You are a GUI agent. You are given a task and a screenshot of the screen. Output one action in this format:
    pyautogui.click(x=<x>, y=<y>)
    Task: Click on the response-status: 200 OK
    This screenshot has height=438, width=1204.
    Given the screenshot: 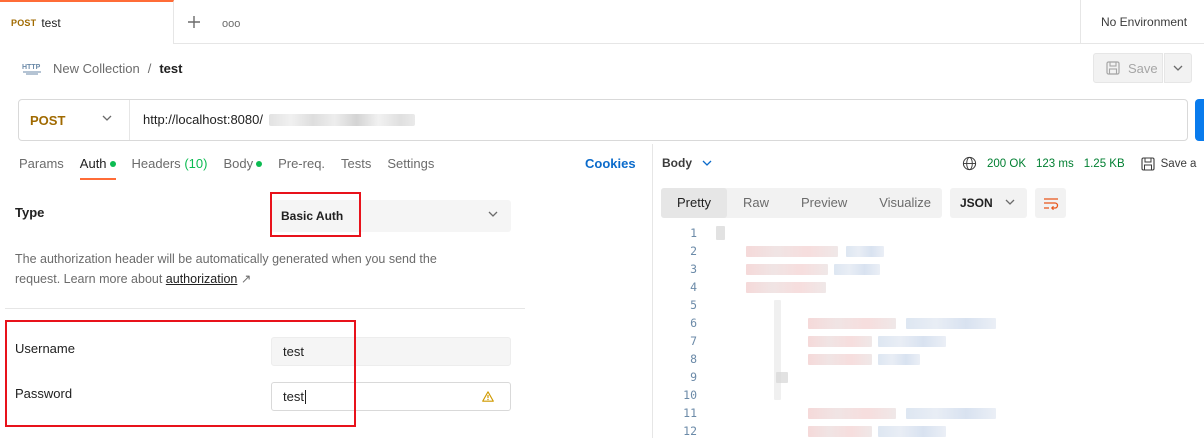 What is the action you would take?
    pyautogui.click(x=1006, y=164)
    